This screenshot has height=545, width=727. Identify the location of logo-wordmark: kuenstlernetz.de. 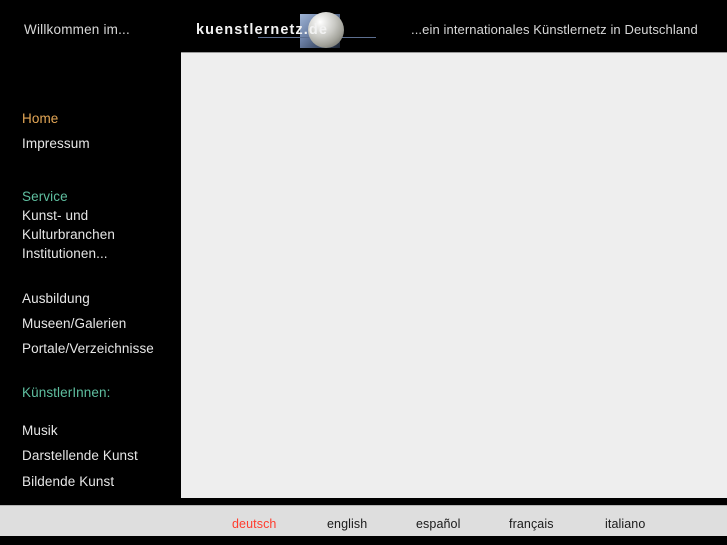
(262, 30).